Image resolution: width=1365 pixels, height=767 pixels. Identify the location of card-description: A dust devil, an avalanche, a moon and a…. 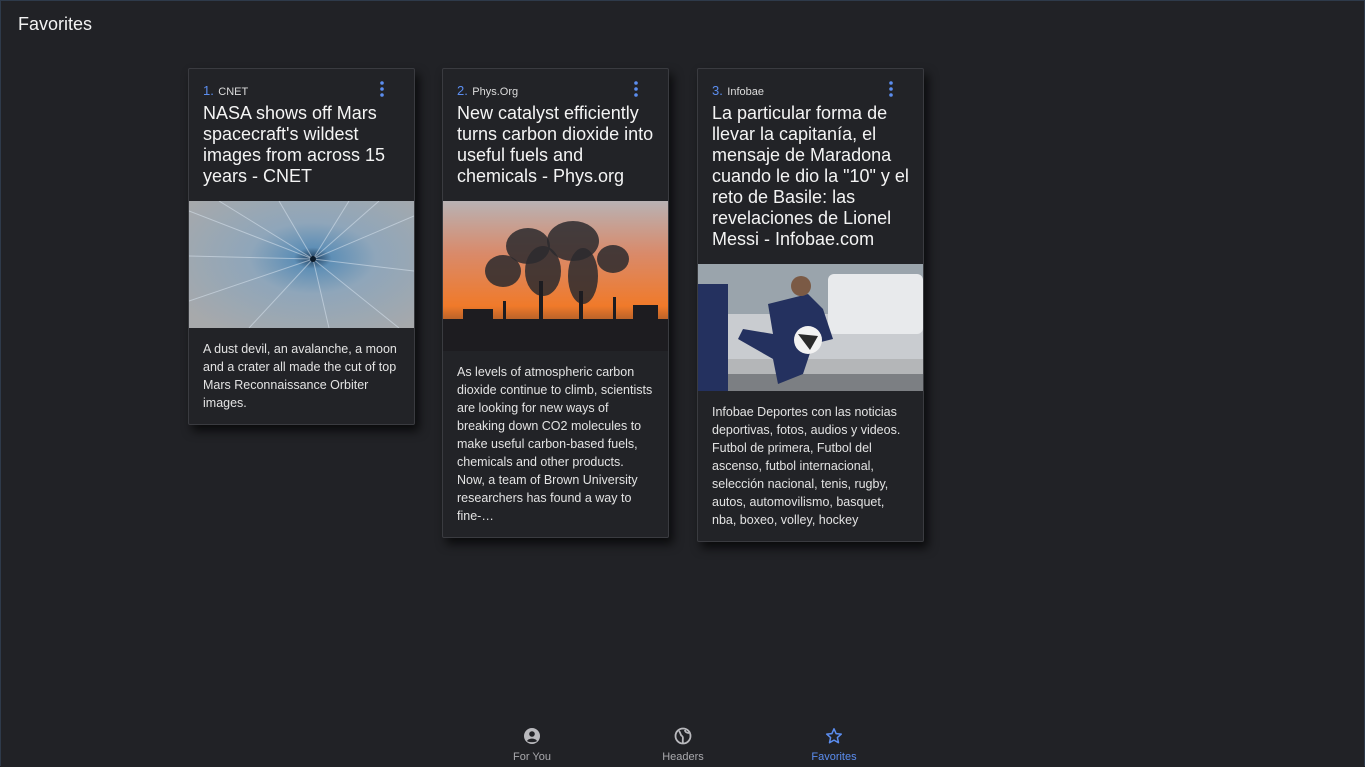
(300, 376).